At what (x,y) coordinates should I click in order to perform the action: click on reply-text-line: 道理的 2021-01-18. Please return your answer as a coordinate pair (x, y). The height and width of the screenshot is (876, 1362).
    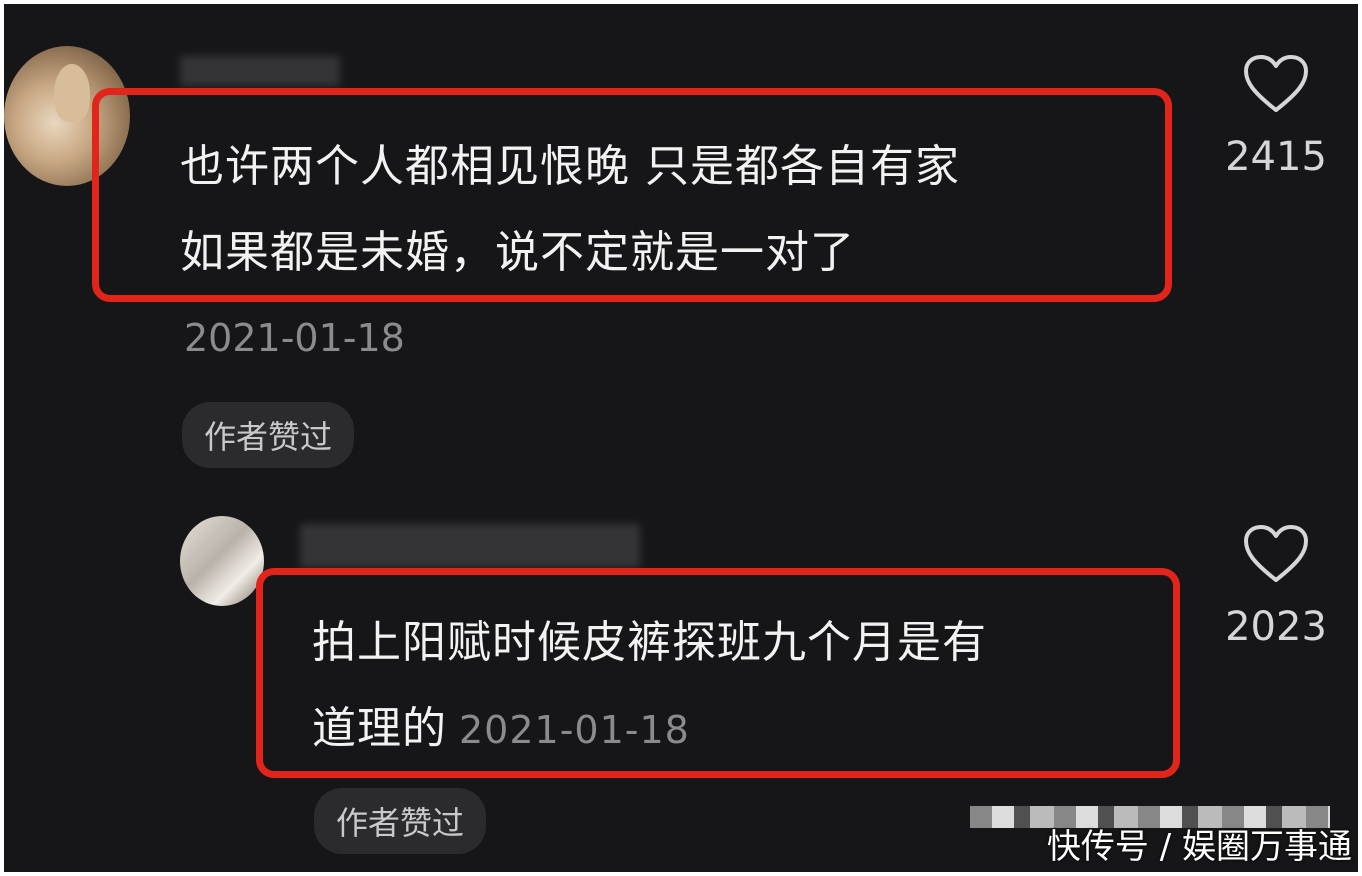
    Looking at the image, I should click on (732, 729).